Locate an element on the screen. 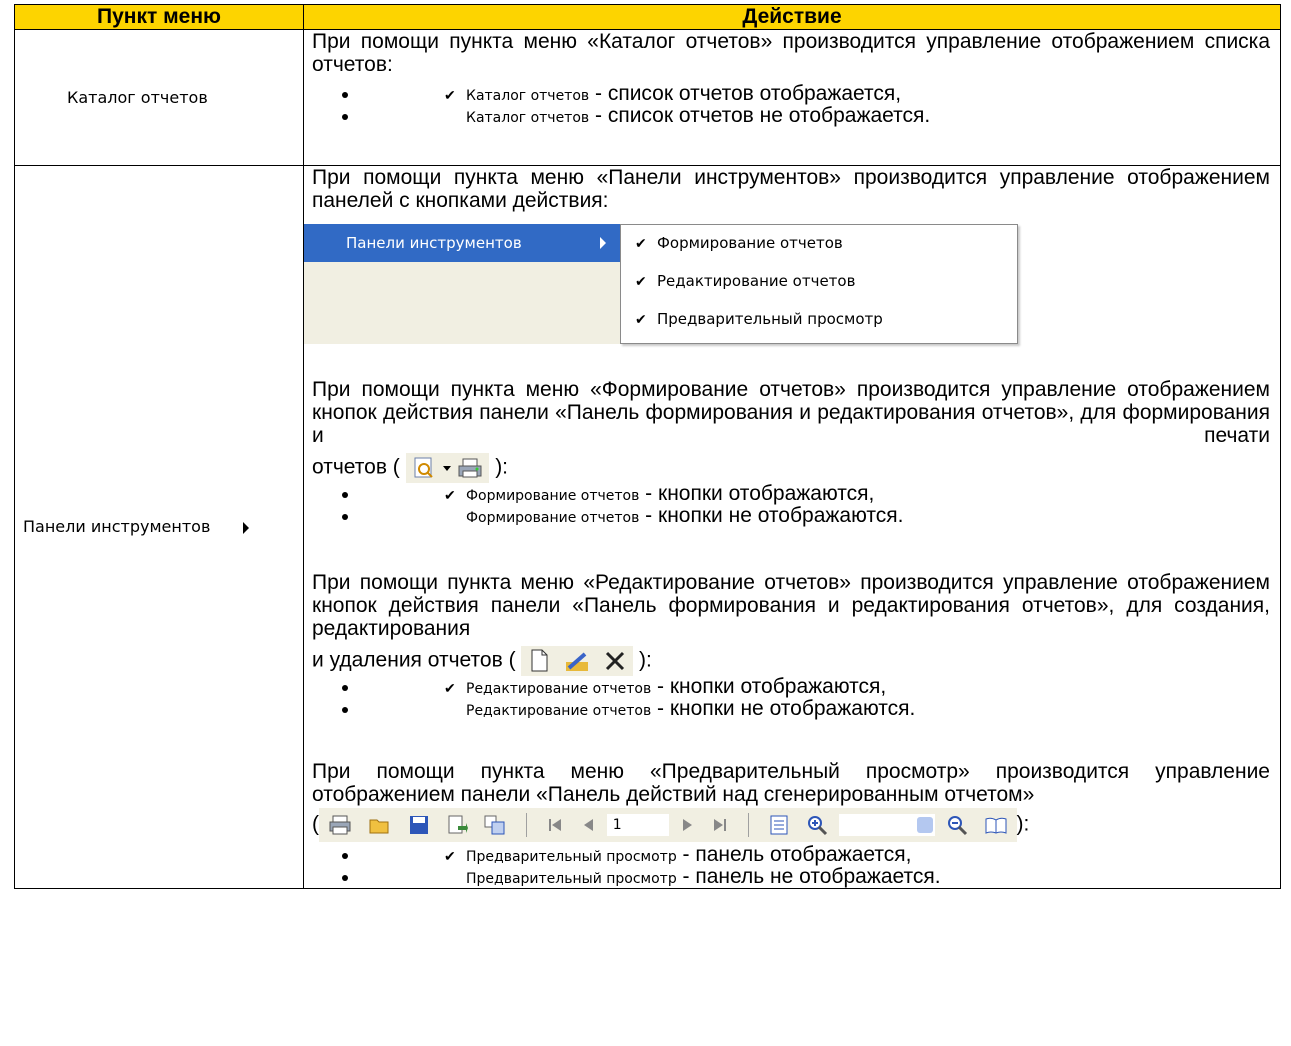 This screenshot has width=1291, height=1046. menu-item-cell: Каталог отчетов is located at coordinates (159, 97).